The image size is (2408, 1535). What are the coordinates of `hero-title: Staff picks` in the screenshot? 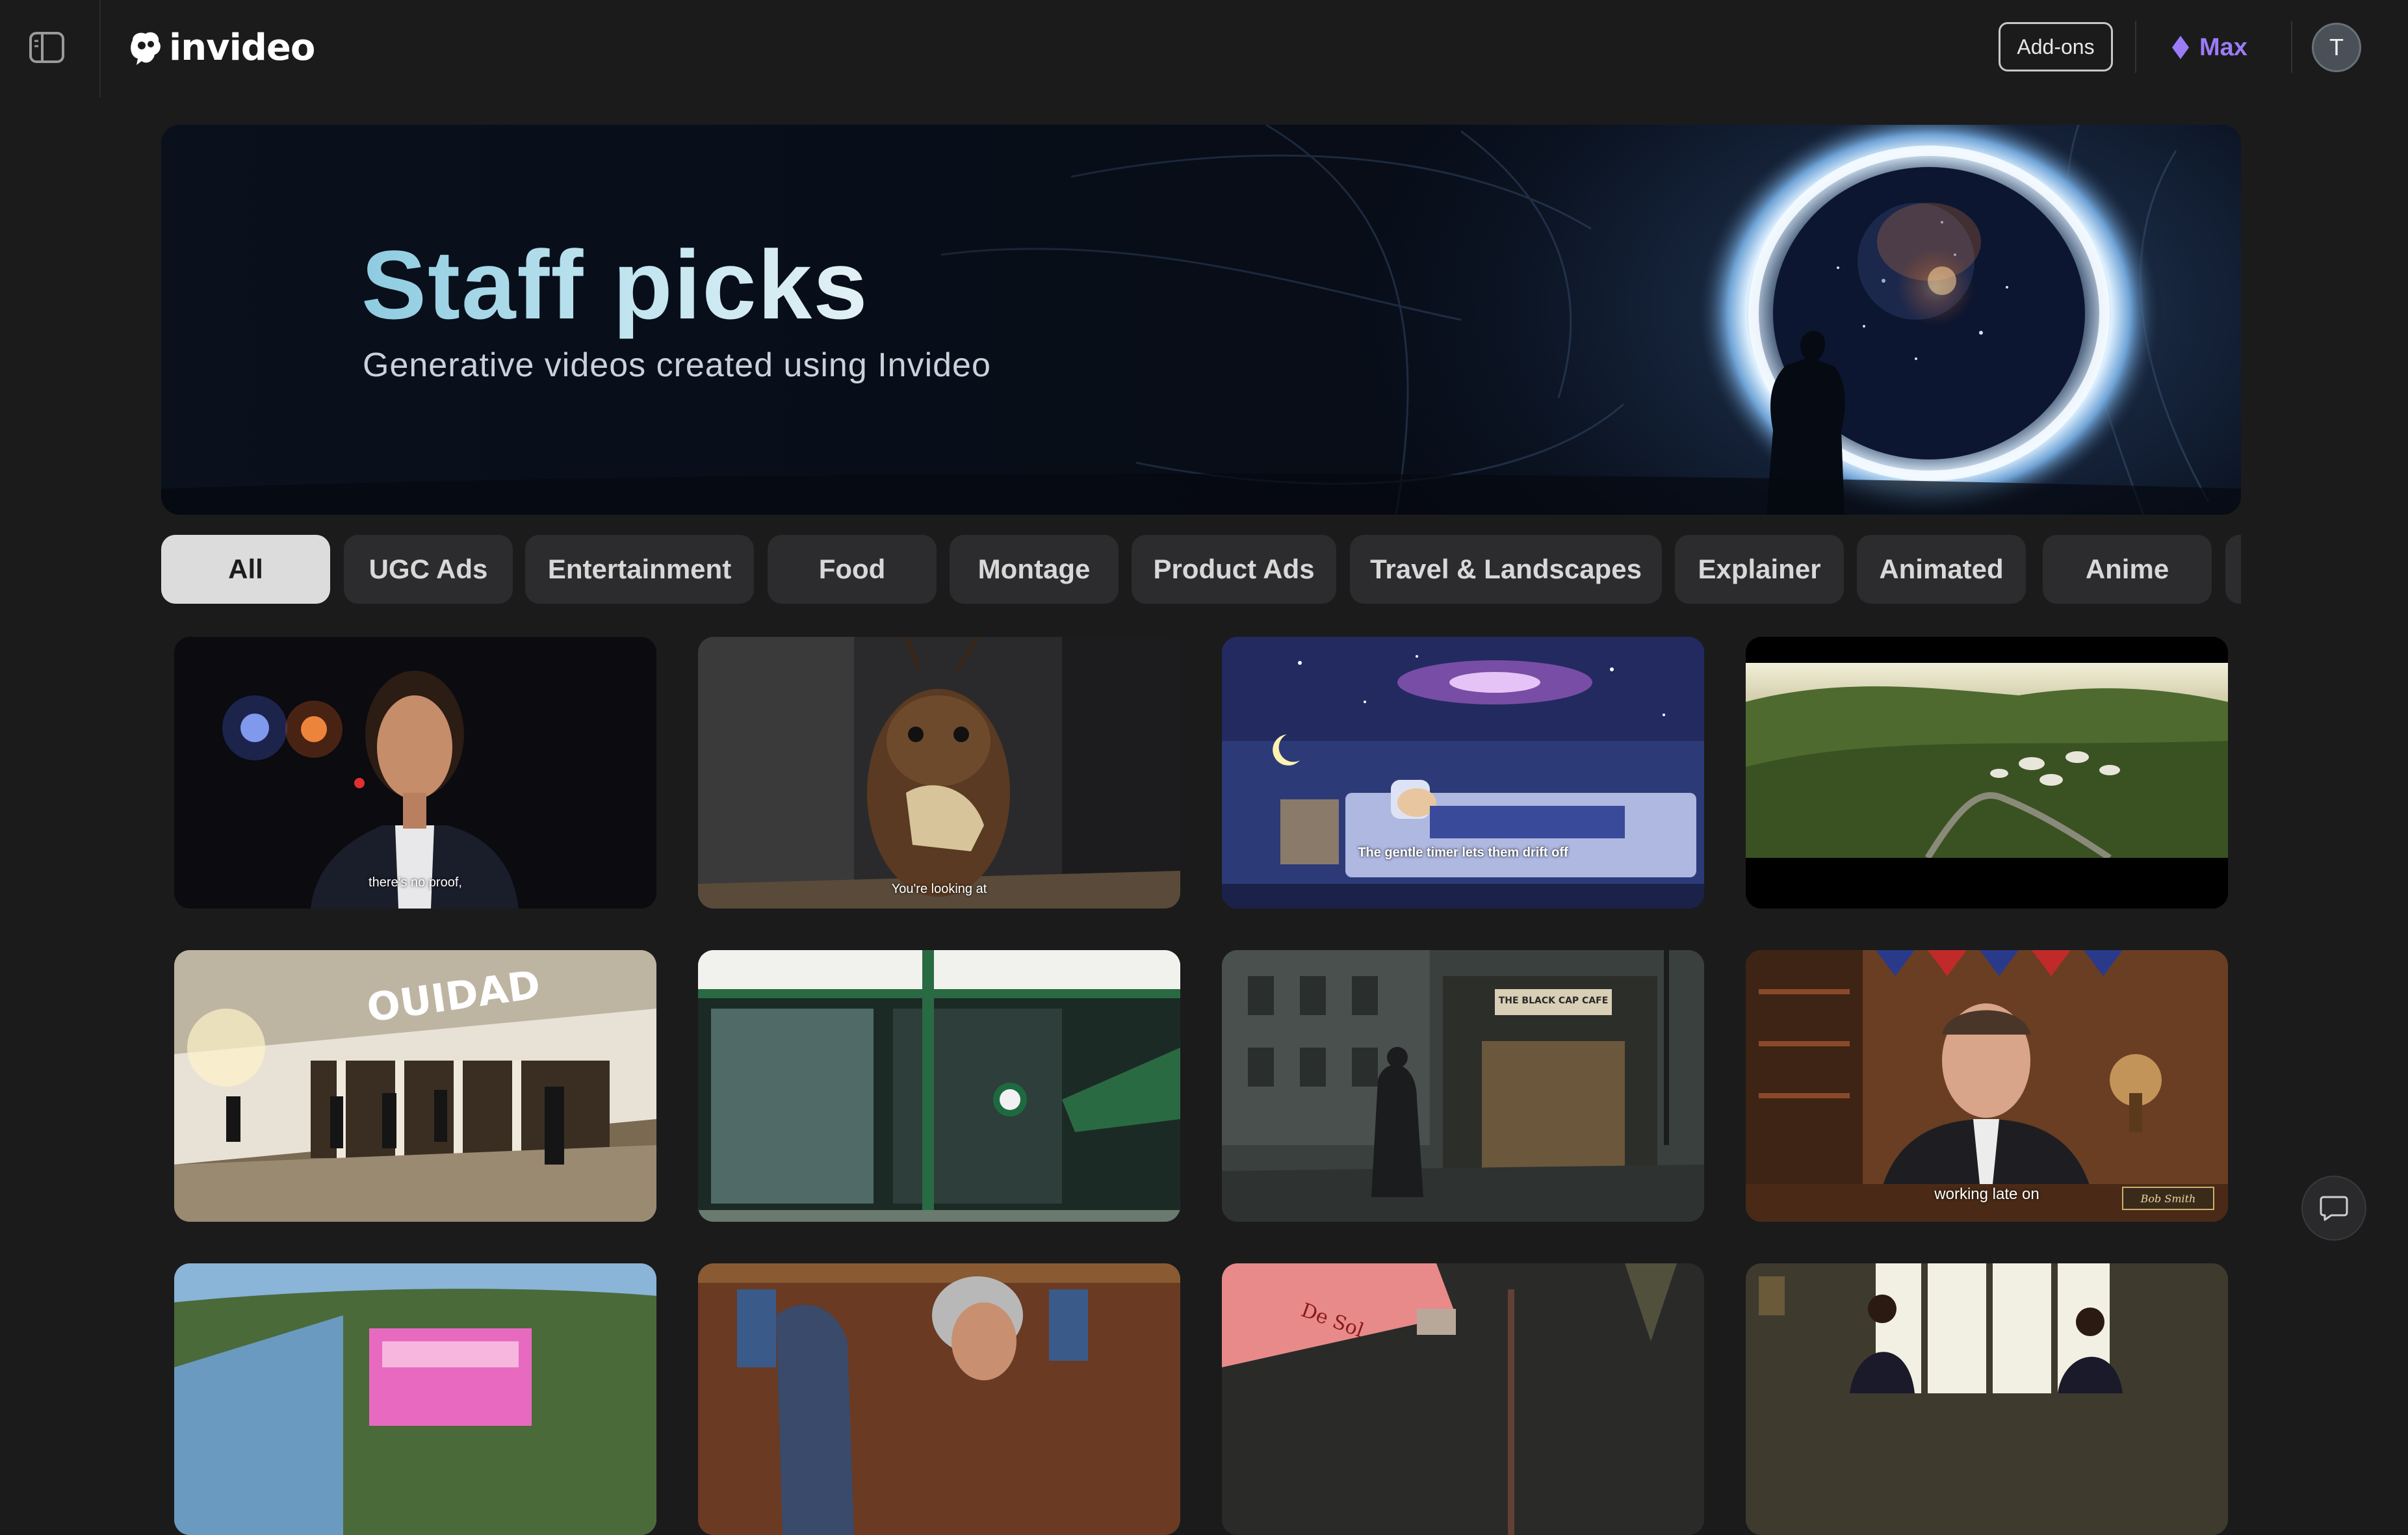 It's located at (615, 285).